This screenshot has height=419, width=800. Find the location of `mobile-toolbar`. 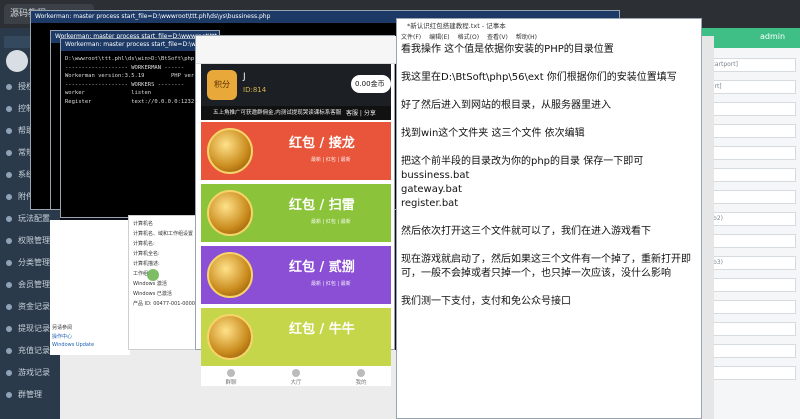

mobile-toolbar is located at coordinates (296, 50).